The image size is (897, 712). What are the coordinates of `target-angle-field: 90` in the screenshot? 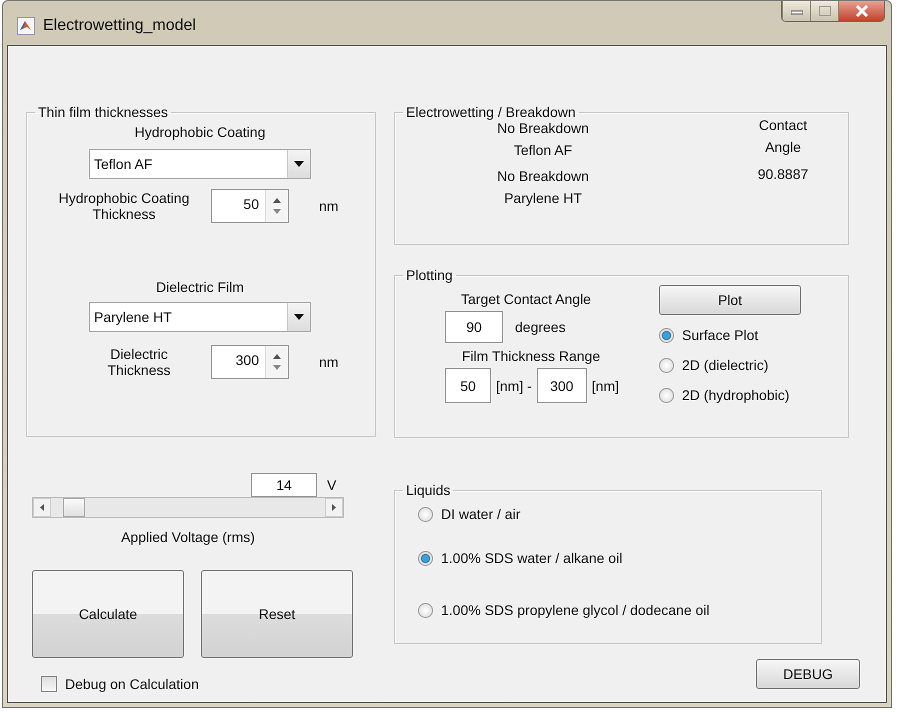 It's located at (474, 327).